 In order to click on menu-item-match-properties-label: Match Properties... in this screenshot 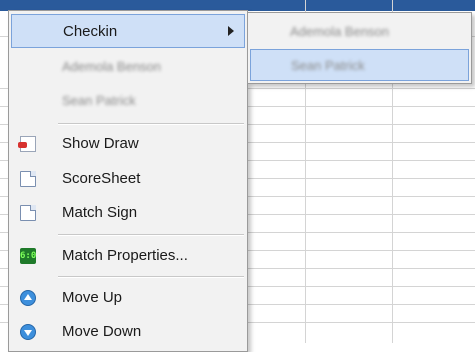, I will do `click(125, 255)`.